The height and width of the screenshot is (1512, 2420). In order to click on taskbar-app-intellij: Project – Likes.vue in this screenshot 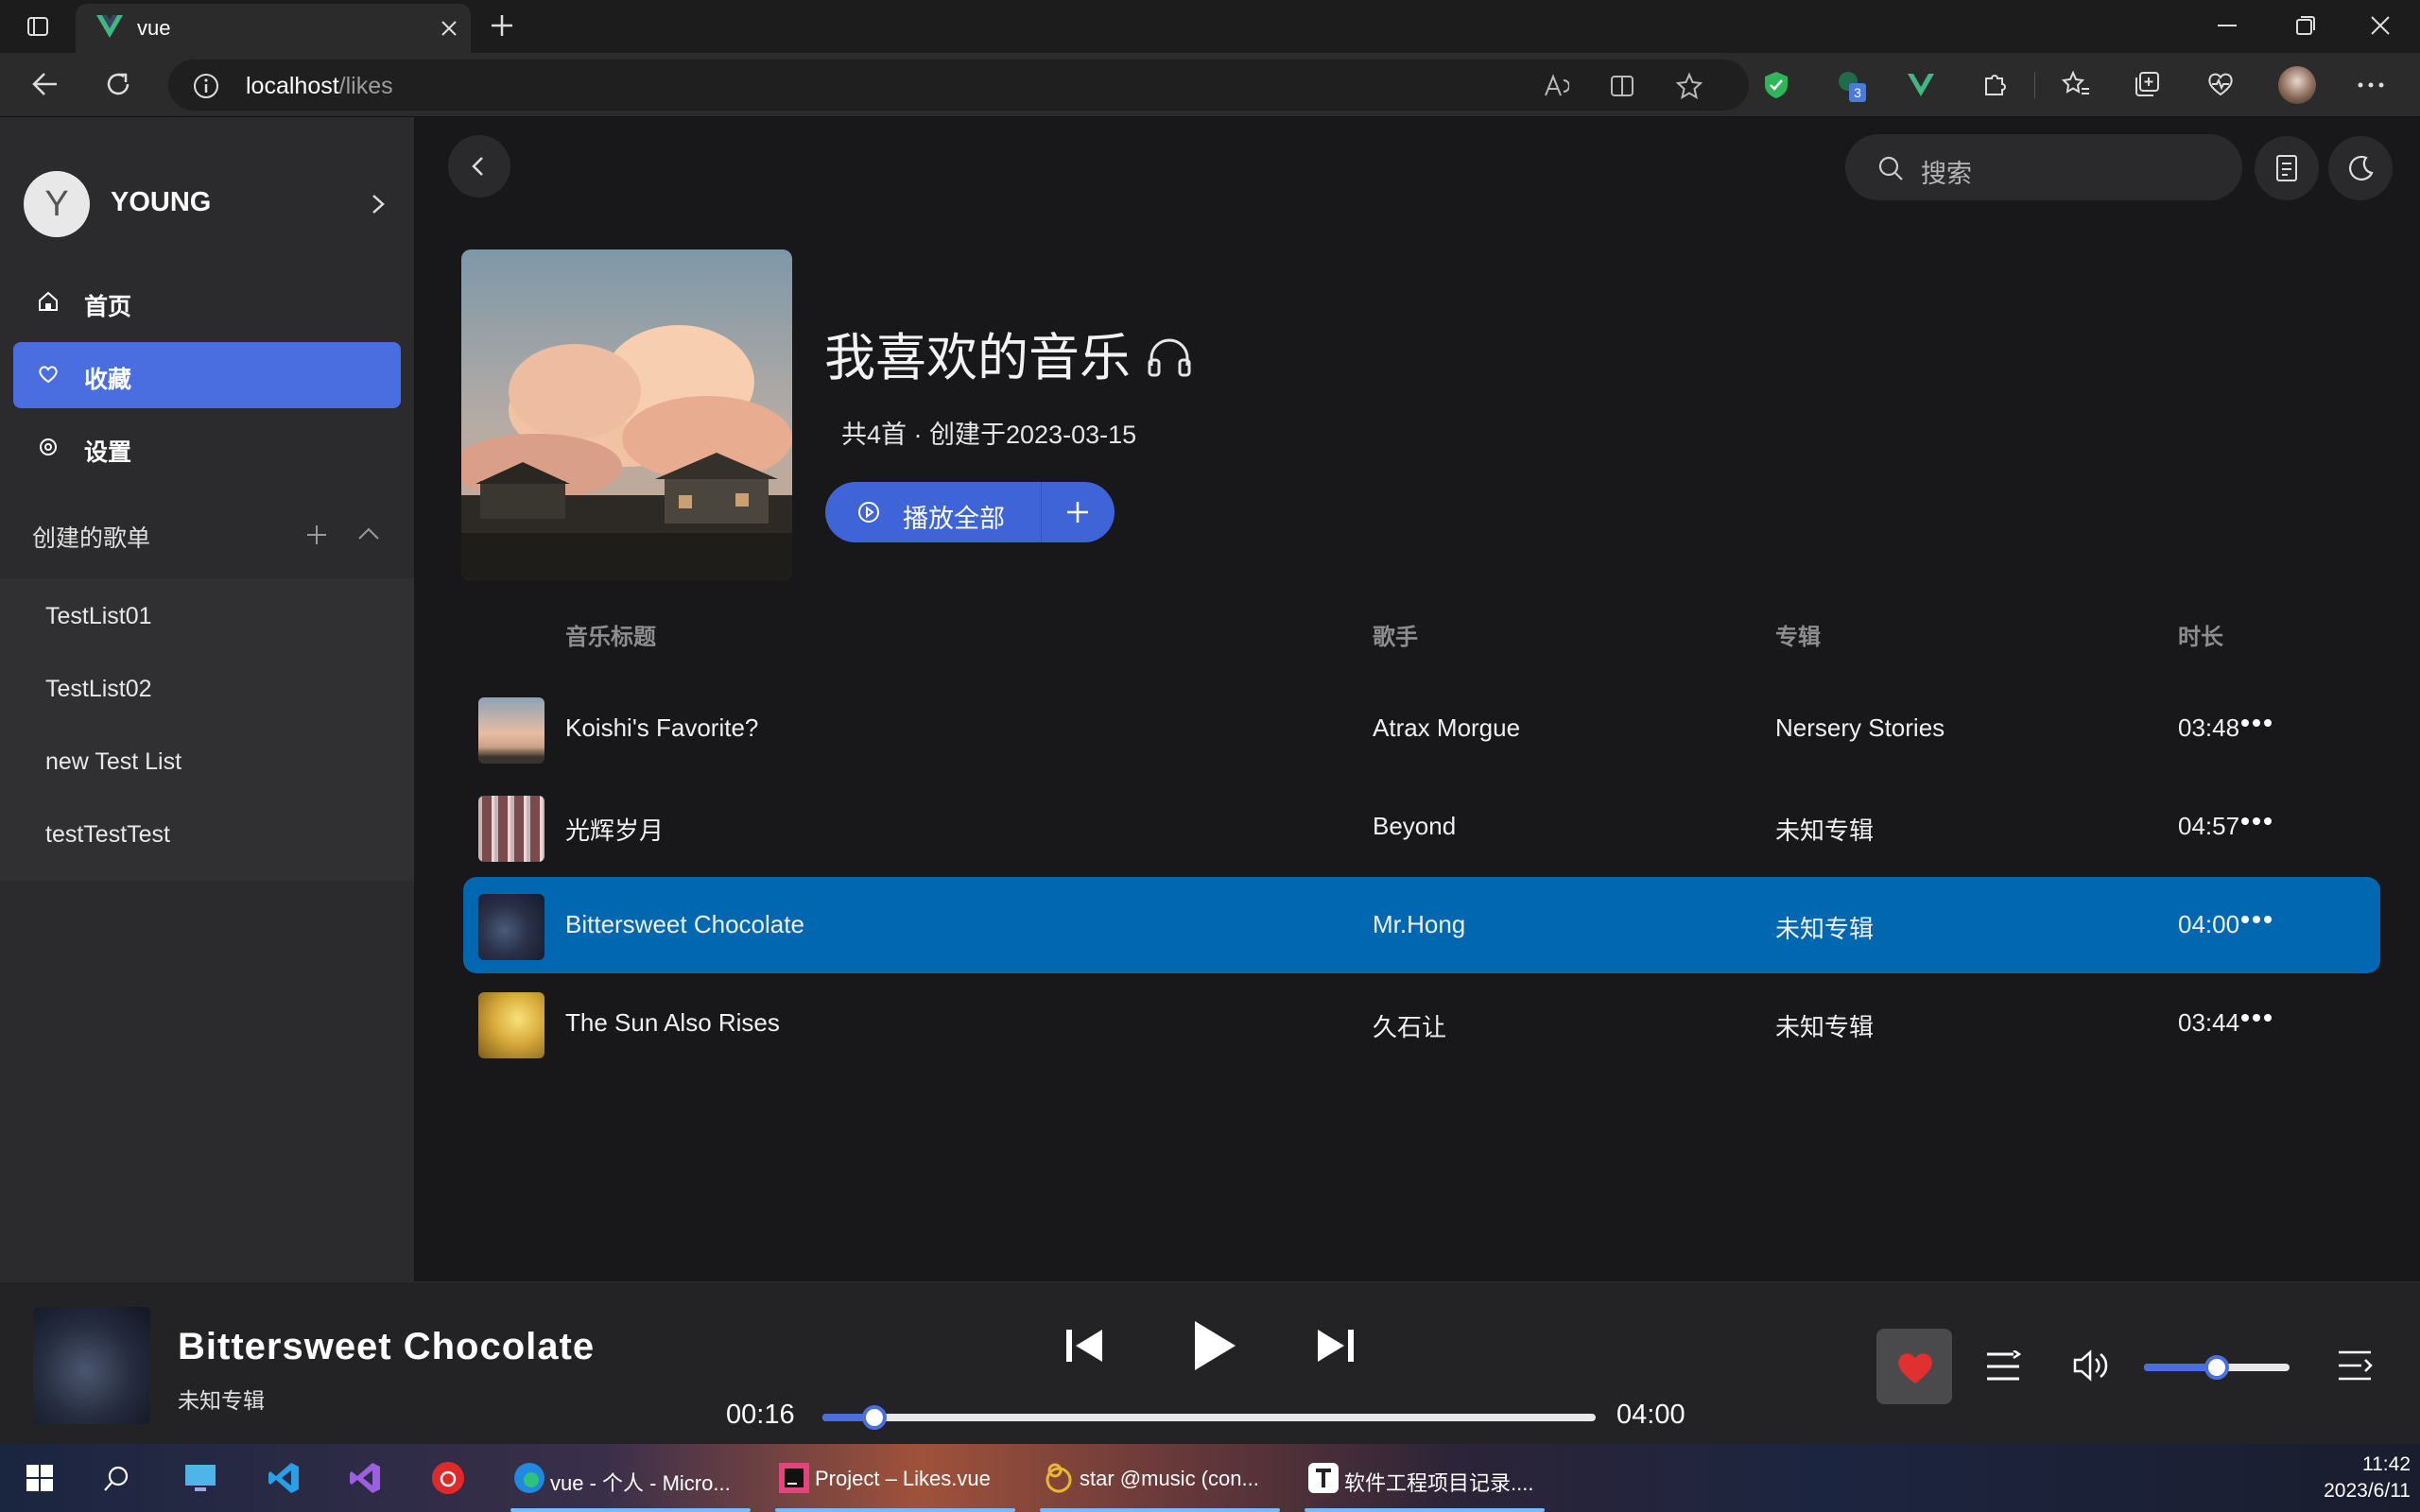, I will do `click(895, 1478)`.